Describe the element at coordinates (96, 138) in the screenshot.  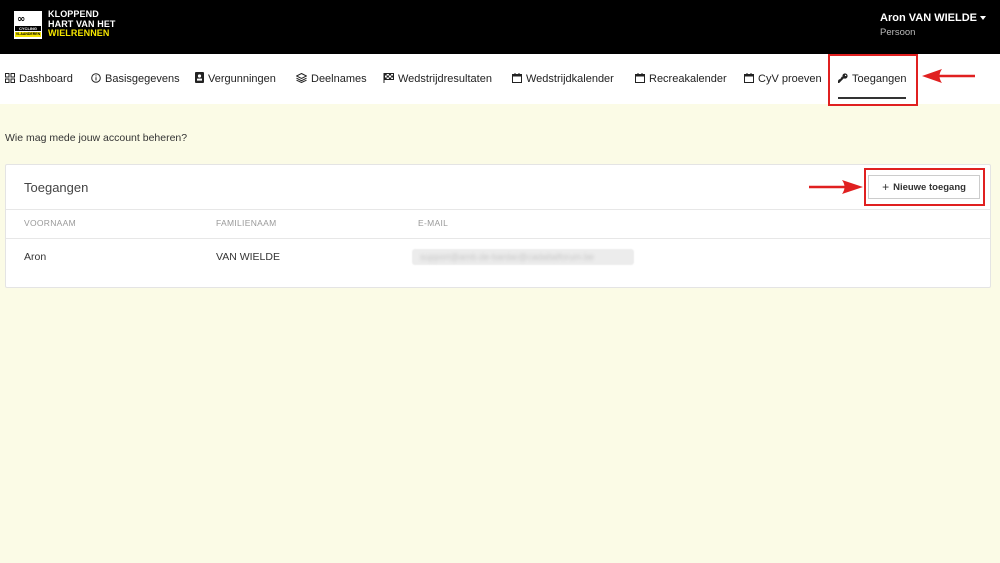
I see `page-intro: Wie mag mede jouw account beheren?` at that location.